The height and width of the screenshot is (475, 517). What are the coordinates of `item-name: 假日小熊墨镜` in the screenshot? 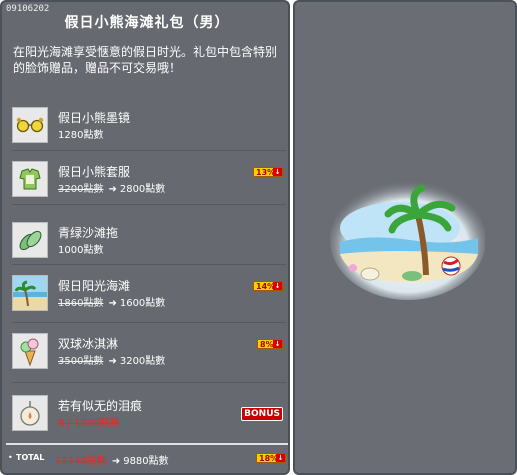 It's located at (94, 118).